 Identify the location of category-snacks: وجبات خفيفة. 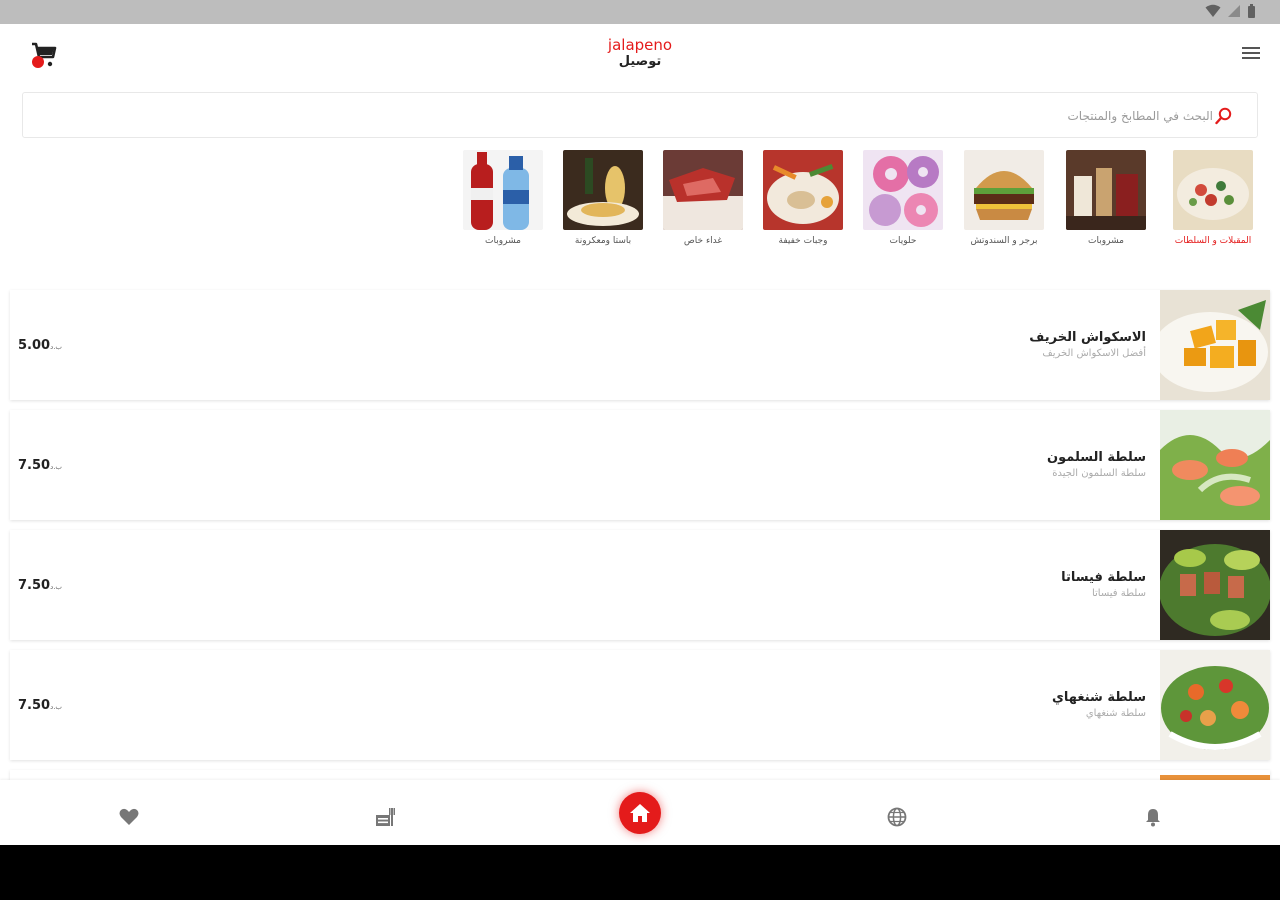
(803, 198).